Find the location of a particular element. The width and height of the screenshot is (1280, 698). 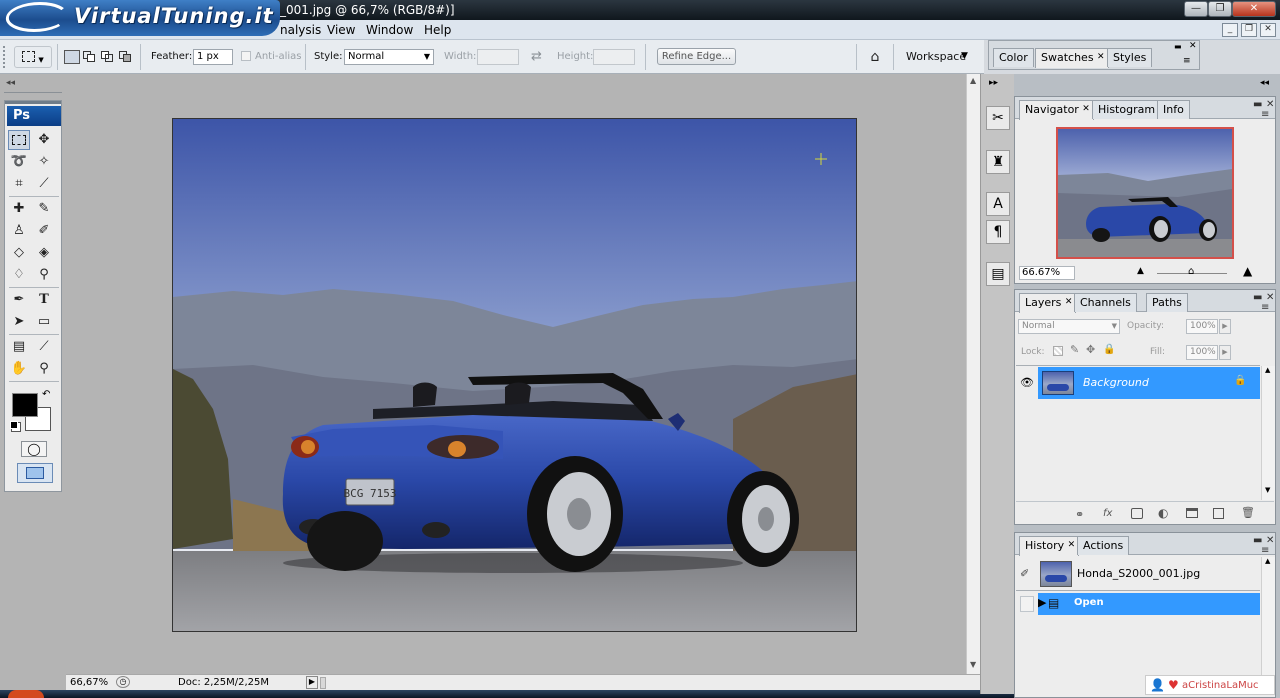

history-step-row: ▶ ▤ Open is located at coordinates (1138, 604).